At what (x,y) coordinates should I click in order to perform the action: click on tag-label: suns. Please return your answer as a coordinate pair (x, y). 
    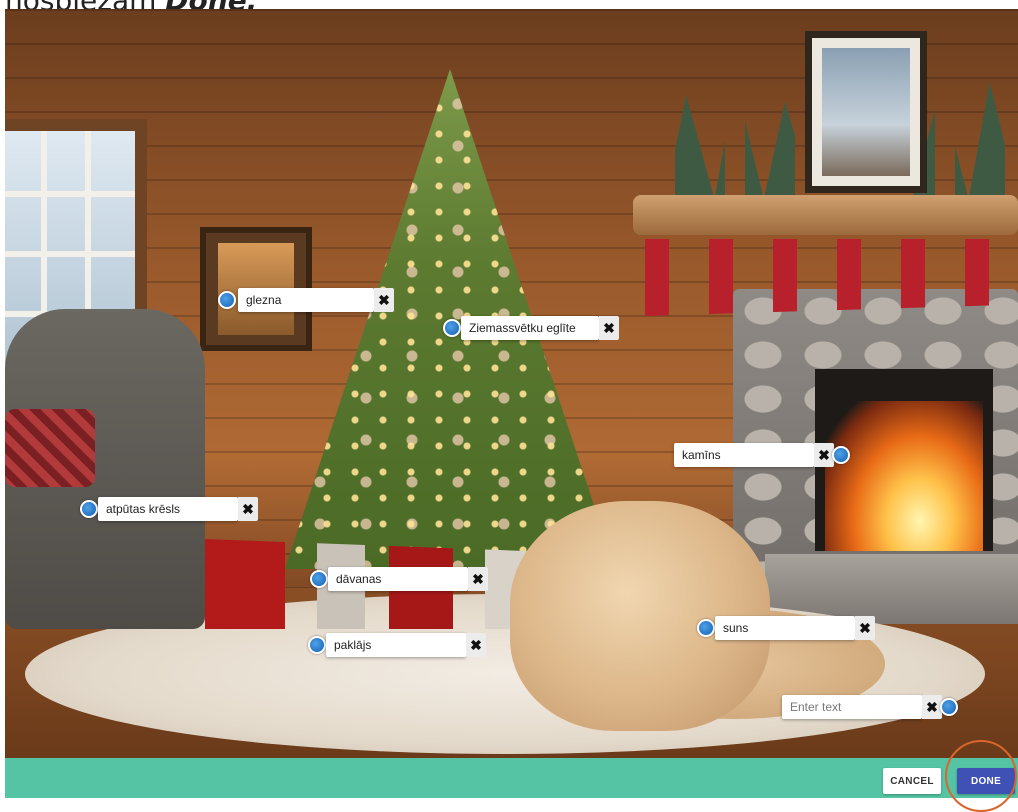
    Looking at the image, I should click on (785, 628).